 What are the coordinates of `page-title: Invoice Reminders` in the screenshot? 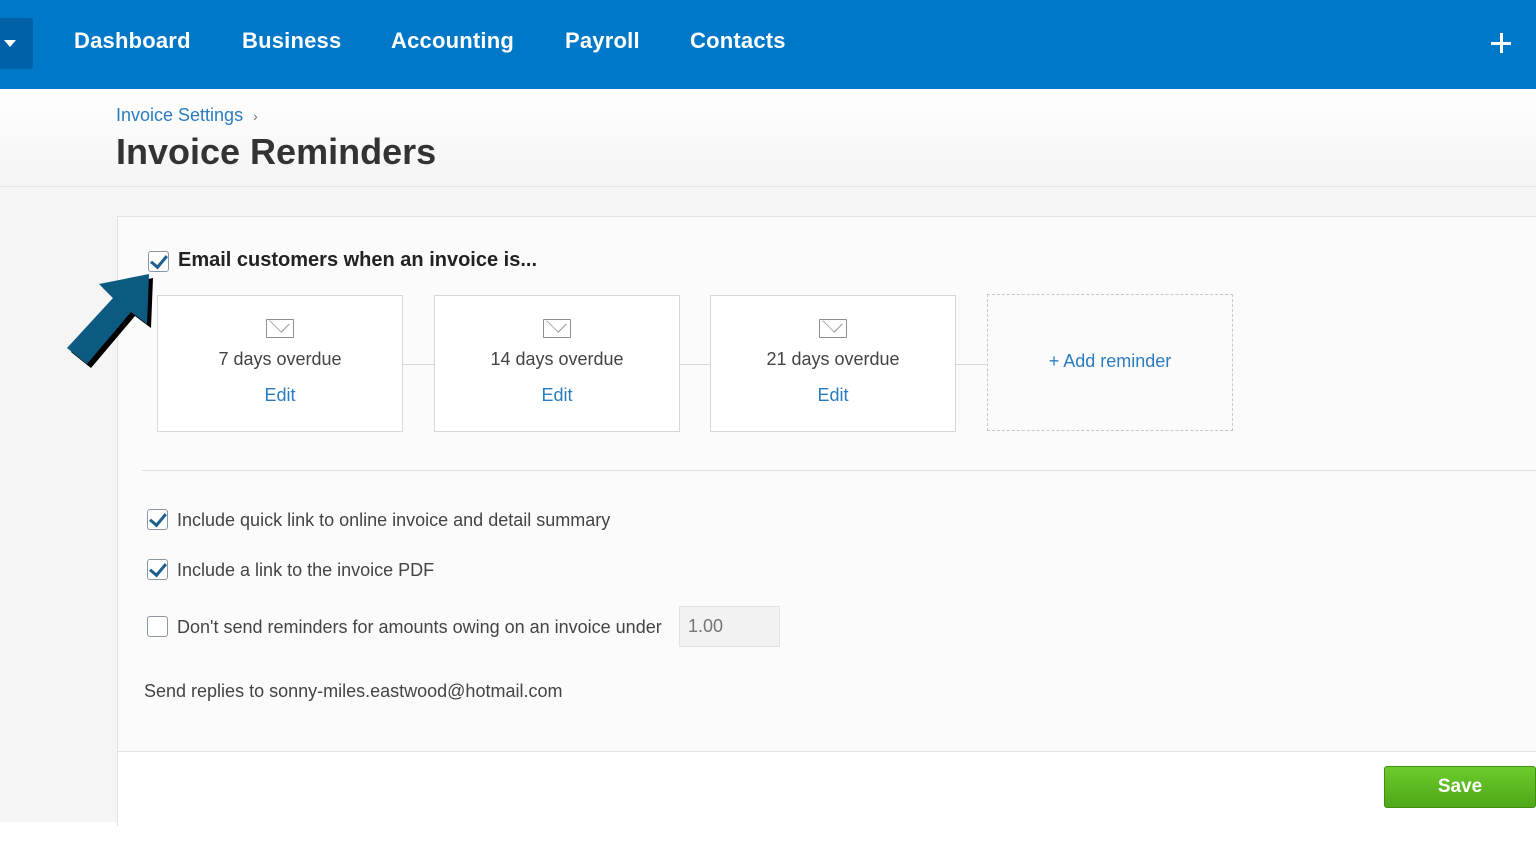 It's located at (276, 151).